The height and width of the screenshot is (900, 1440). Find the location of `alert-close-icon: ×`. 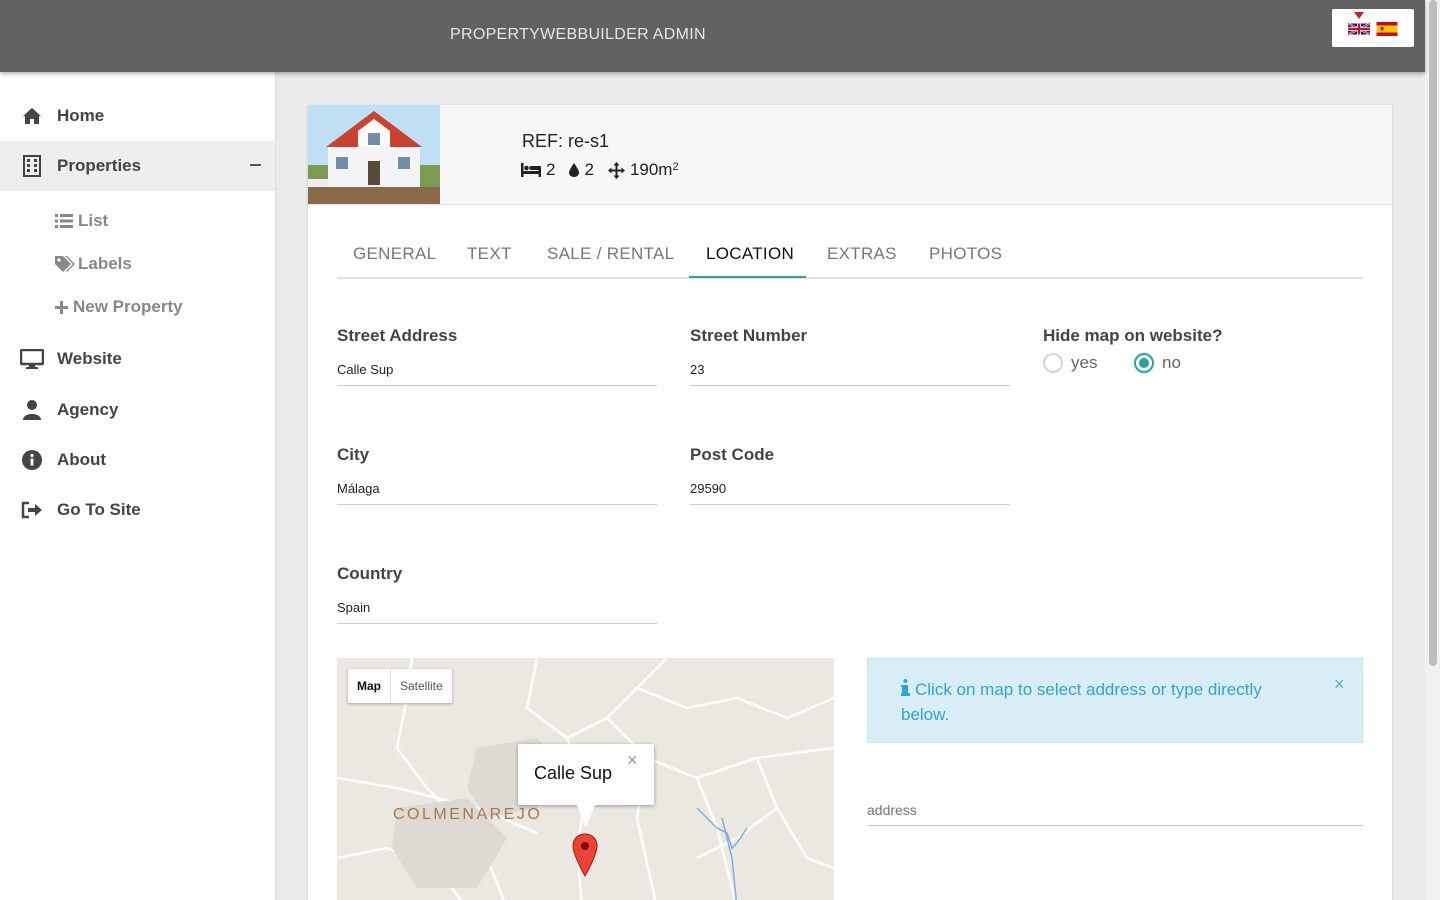

alert-close-icon: × is located at coordinates (1339, 684).